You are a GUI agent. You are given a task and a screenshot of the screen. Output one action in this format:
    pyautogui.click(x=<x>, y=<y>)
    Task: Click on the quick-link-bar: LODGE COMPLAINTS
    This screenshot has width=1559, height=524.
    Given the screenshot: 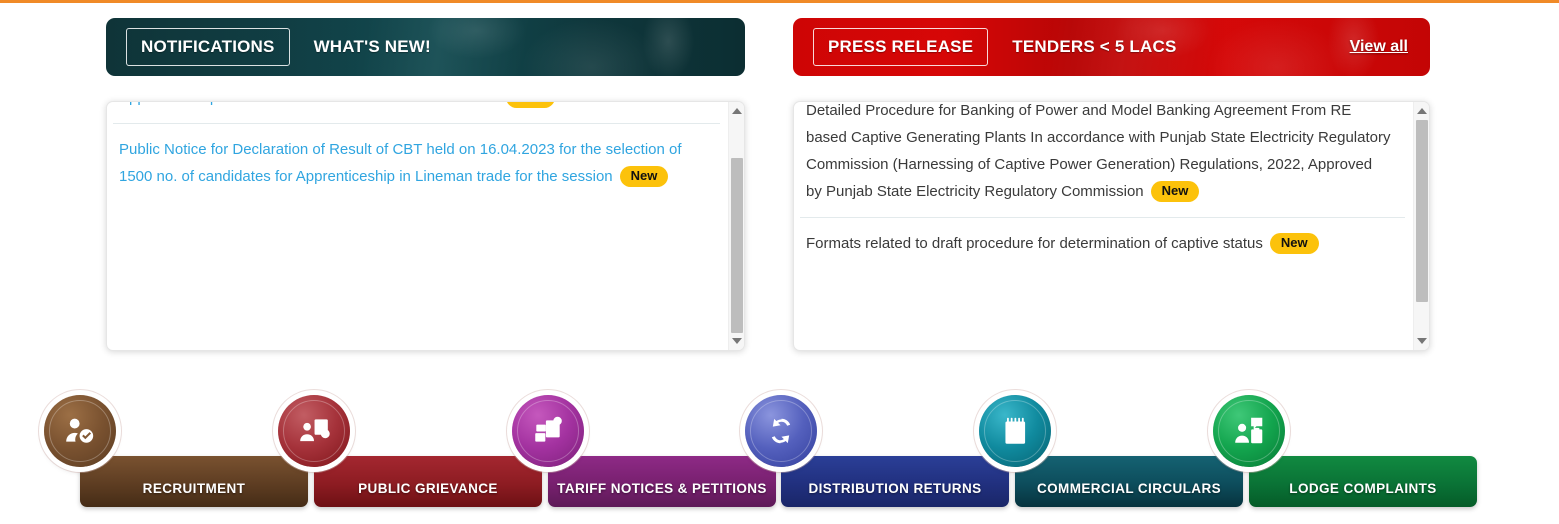 What is the action you would take?
    pyautogui.click(x=1363, y=481)
    